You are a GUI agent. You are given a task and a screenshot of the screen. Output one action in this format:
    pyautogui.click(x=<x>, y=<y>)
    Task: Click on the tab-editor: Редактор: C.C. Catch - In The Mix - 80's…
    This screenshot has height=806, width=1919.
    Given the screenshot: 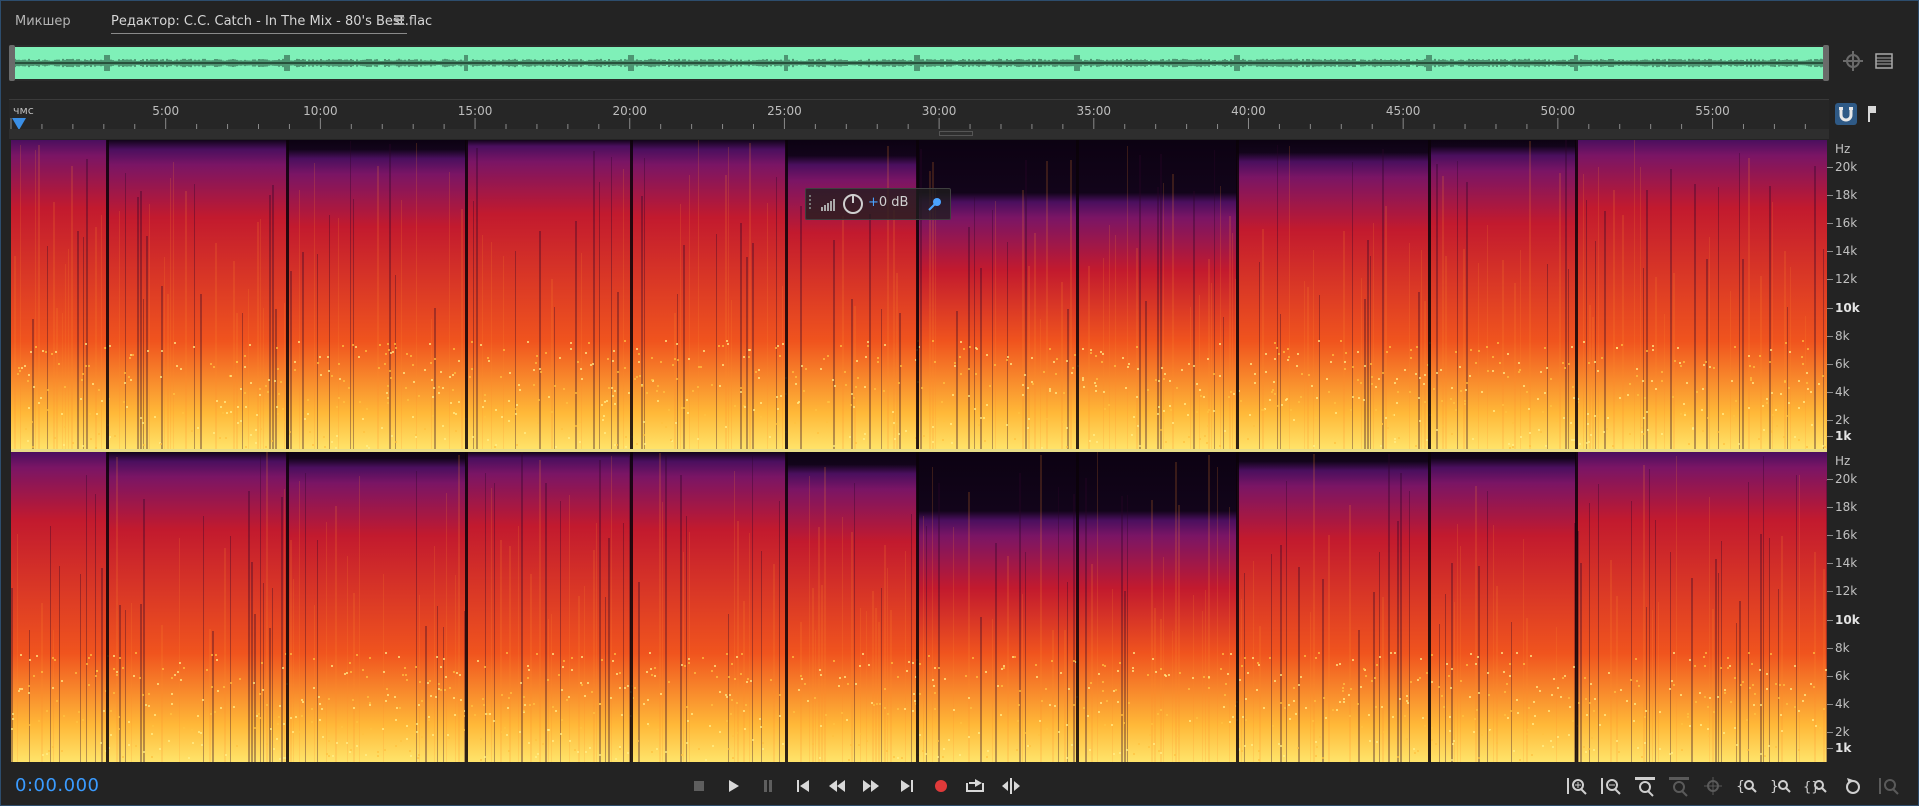 What is the action you would take?
    pyautogui.click(x=271, y=22)
    